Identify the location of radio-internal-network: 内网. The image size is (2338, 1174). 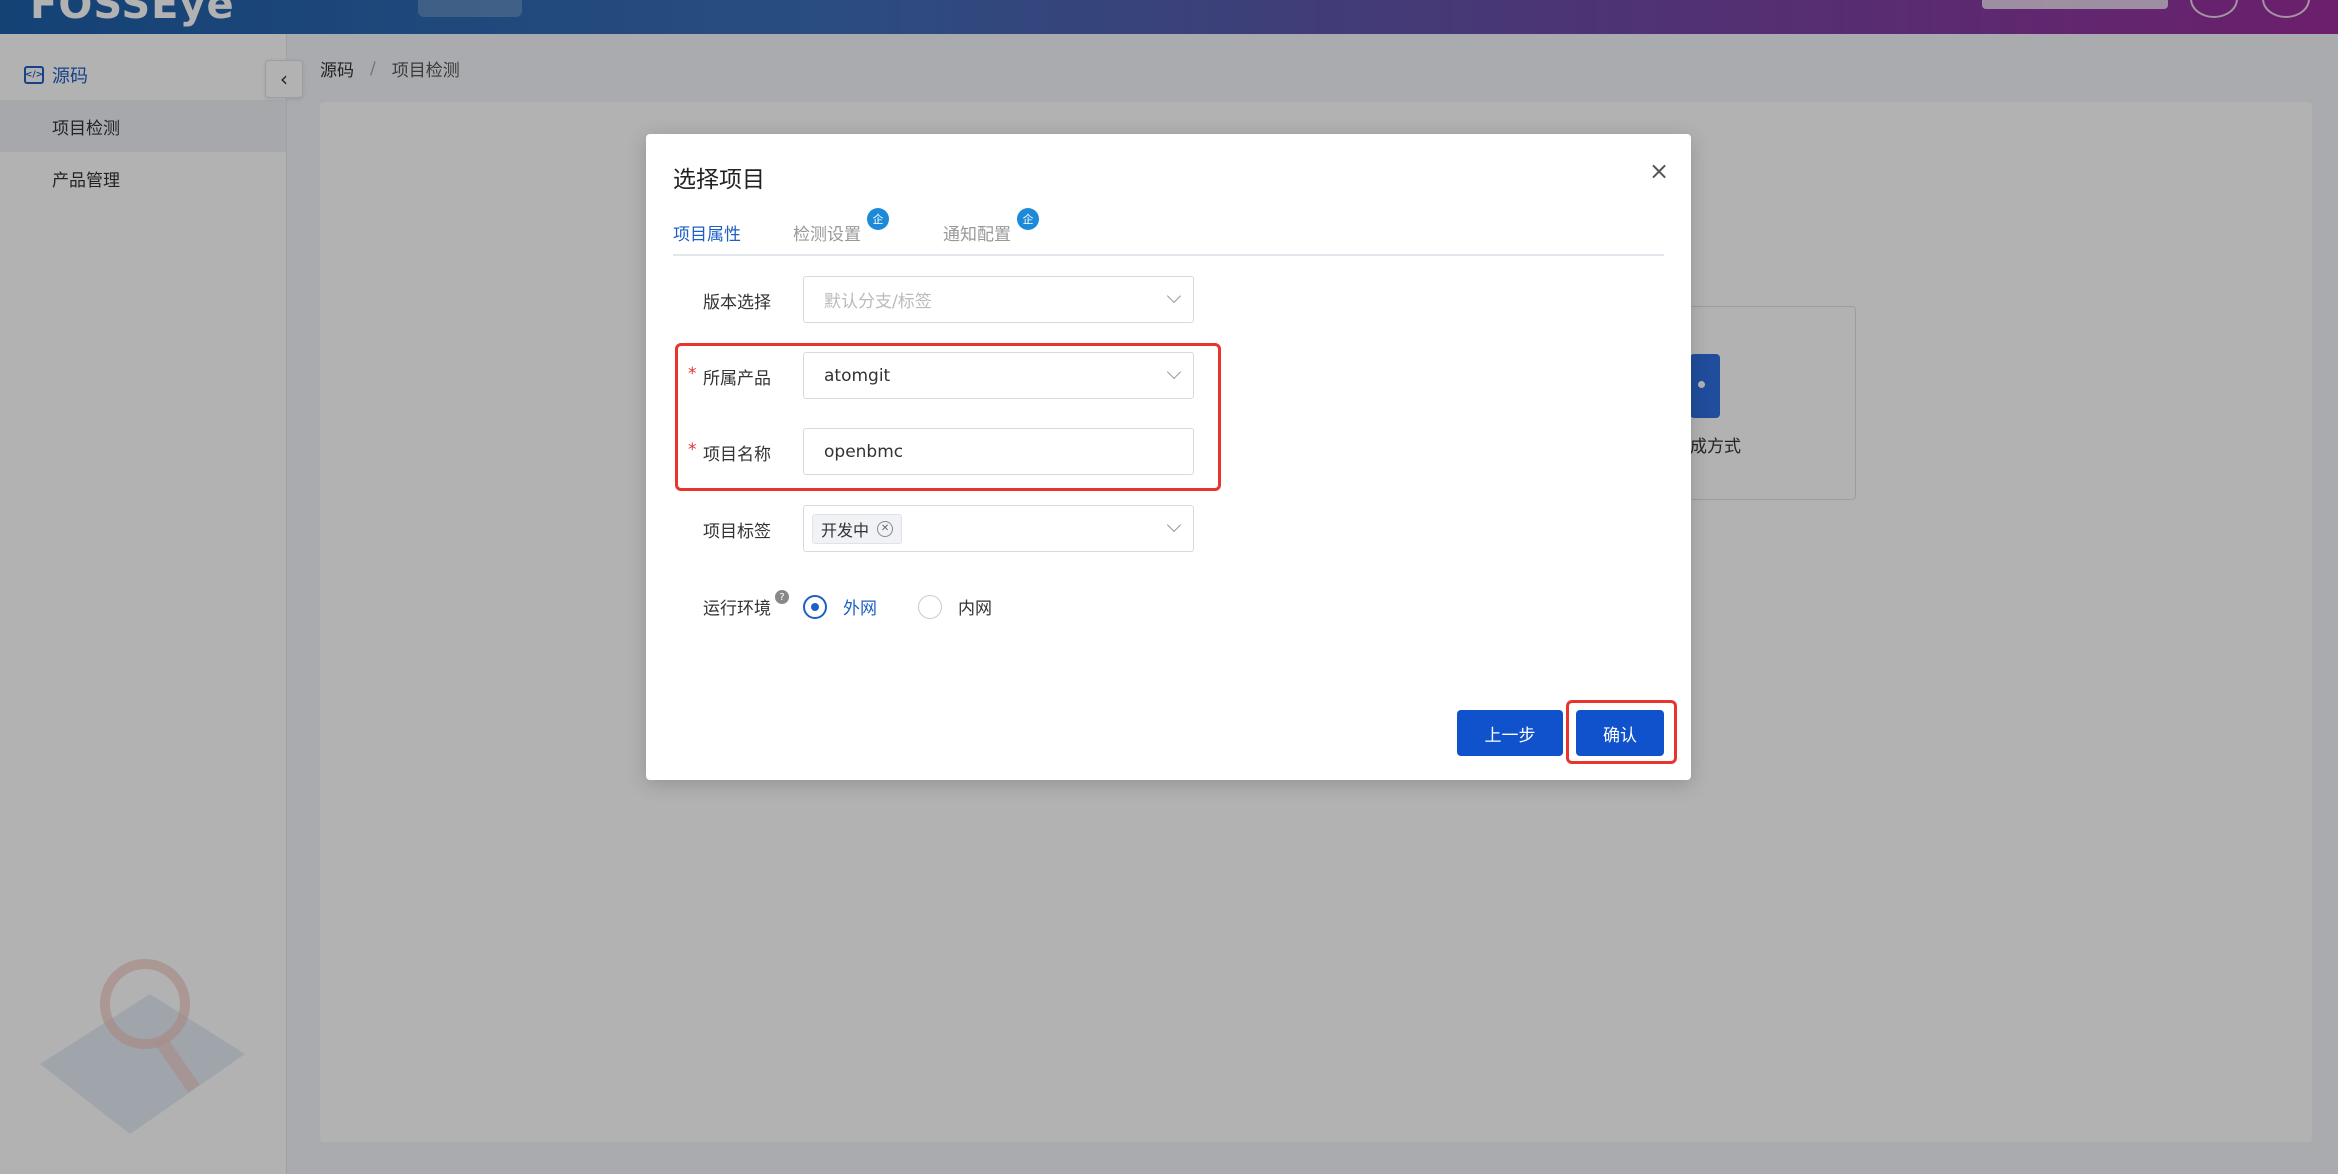
(955, 606).